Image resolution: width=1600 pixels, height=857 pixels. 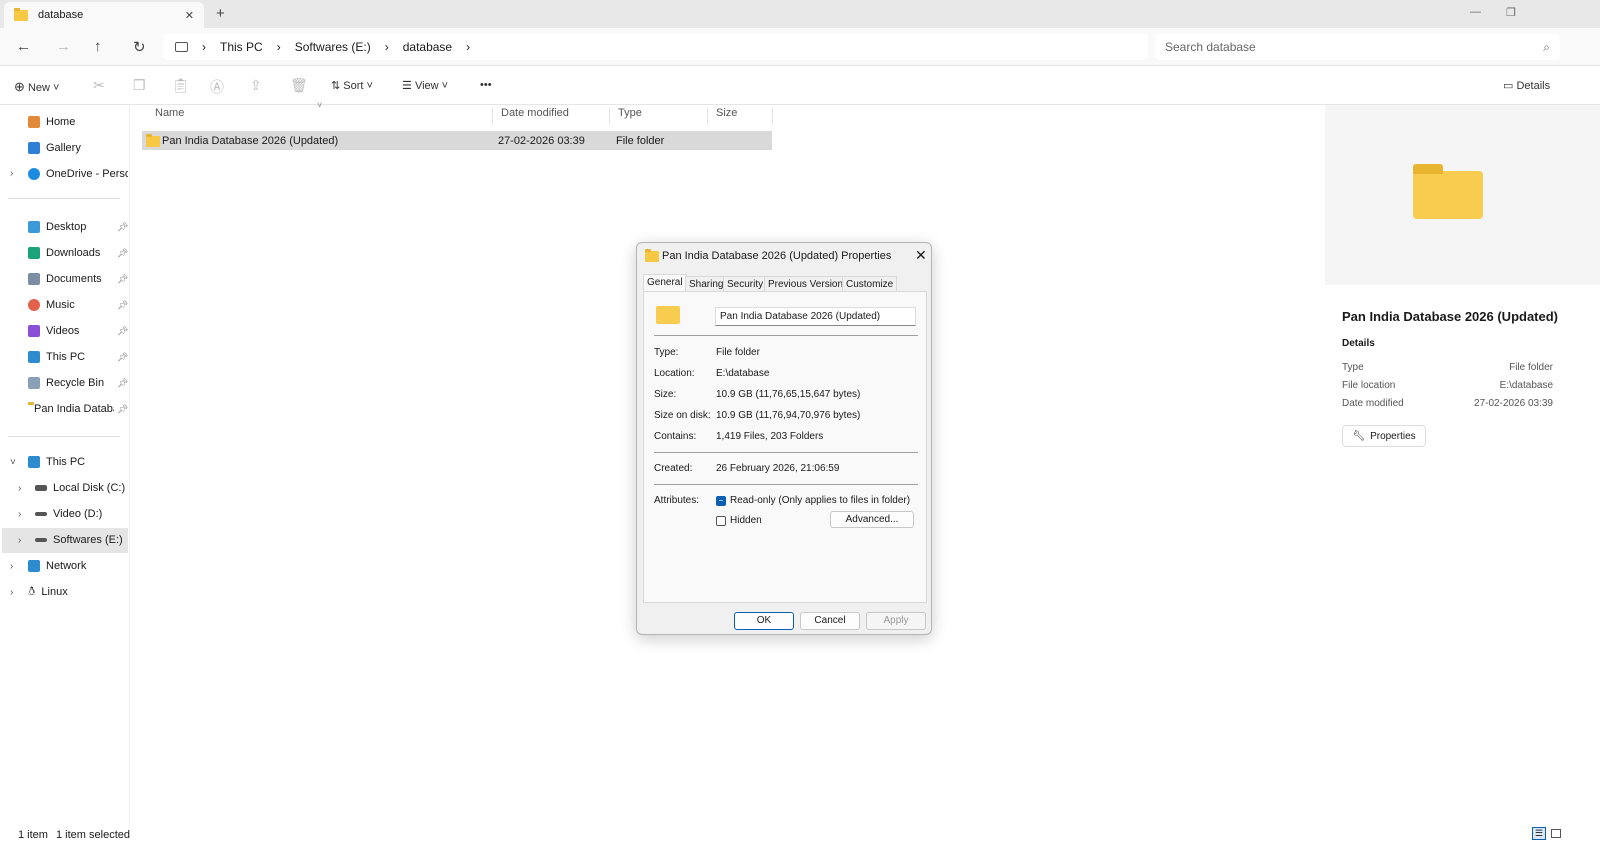 I want to click on sidebar-item-gallery: Gallery, so click(x=78, y=148).